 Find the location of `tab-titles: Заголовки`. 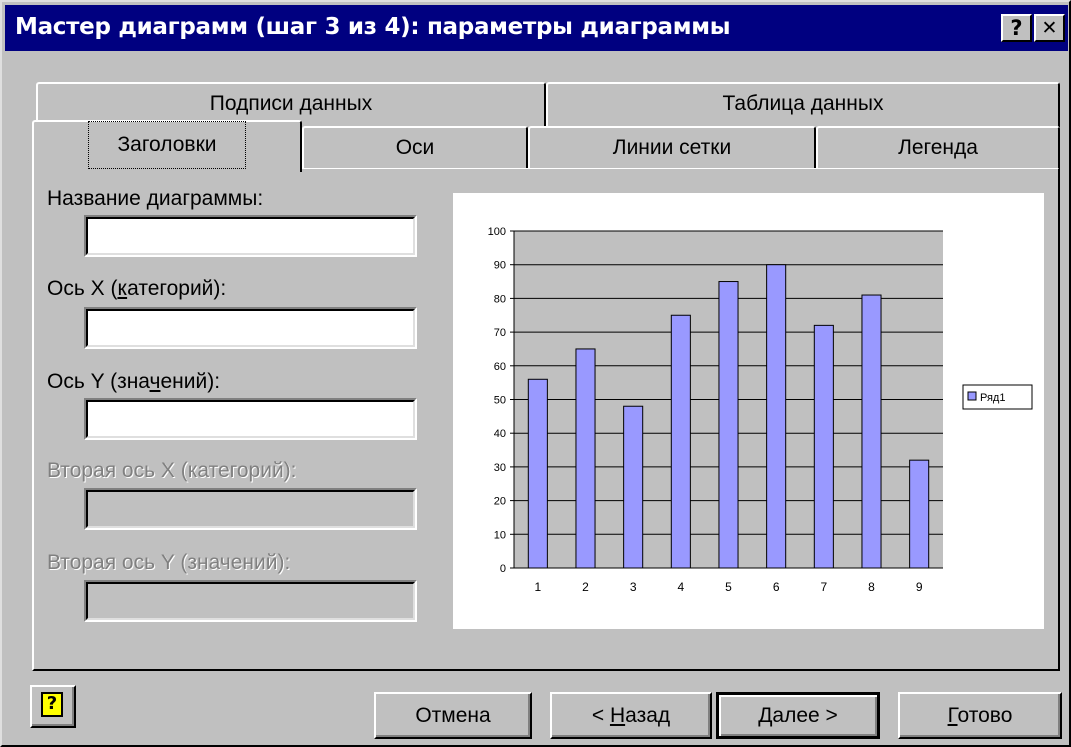

tab-titles: Заголовки is located at coordinates (167, 146).